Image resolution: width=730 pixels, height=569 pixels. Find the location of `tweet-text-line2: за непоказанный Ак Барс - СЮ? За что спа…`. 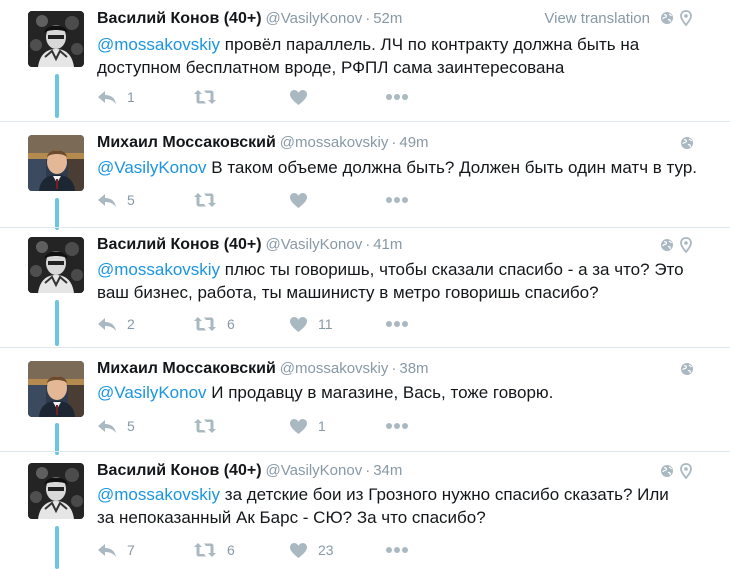

tweet-text-line2: за непоказанный Ак Барс - СЮ? За что спа… is located at coordinates (291, 517).